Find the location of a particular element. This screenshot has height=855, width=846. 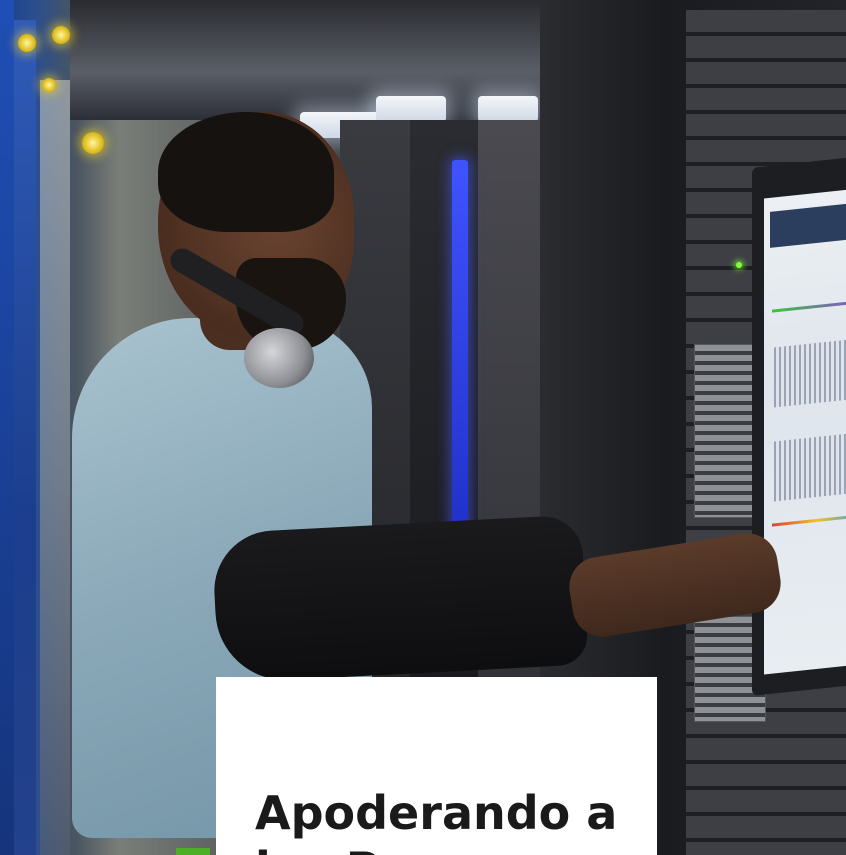

blue-rack-column is located at coordinates (25, 437).